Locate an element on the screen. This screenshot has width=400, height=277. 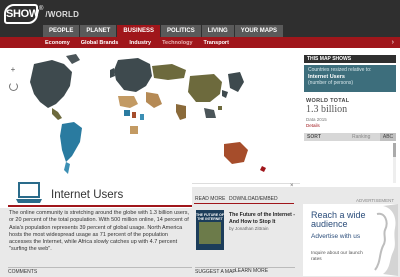
ad-label: ADVERTISEMENT is located at coordinates (375, 200).